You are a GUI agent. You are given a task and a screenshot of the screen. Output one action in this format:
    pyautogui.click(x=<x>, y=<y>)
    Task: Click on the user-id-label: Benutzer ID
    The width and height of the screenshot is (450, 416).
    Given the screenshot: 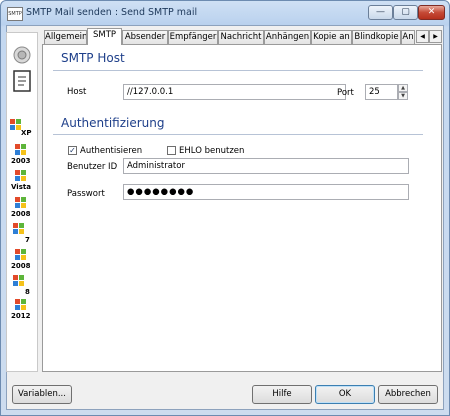 What is the action you would take?
    pyautogui.click(x=92, y=167)
    